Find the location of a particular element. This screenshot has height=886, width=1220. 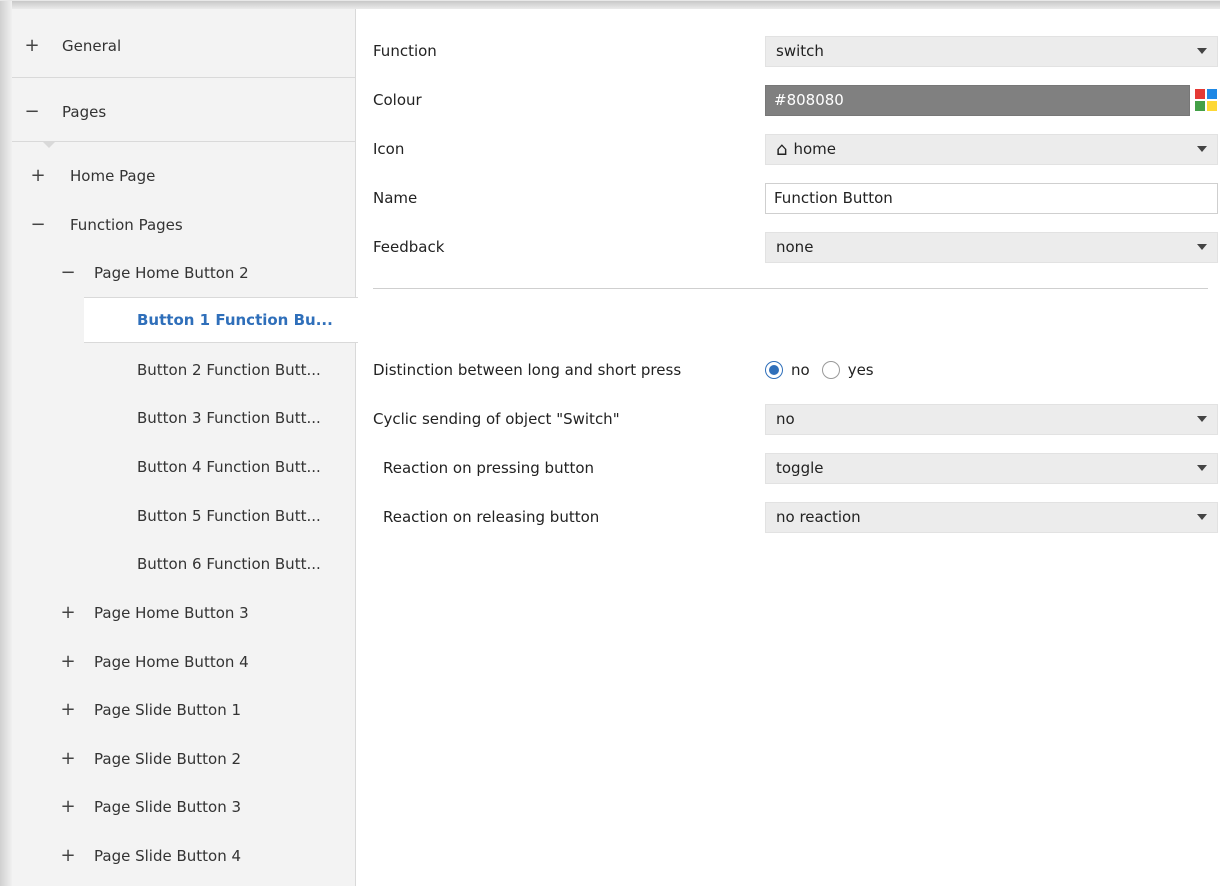

cyclic-select: no is located at coordinates (991, 419).